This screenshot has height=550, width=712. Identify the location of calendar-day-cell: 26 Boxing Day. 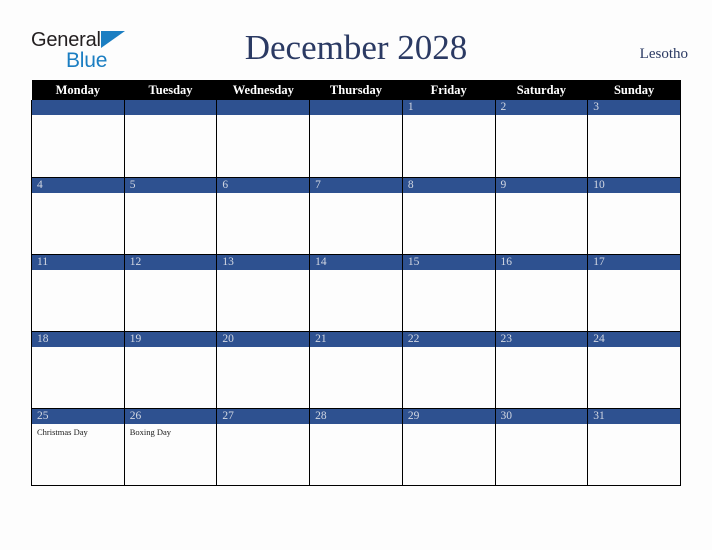
(170, 447).